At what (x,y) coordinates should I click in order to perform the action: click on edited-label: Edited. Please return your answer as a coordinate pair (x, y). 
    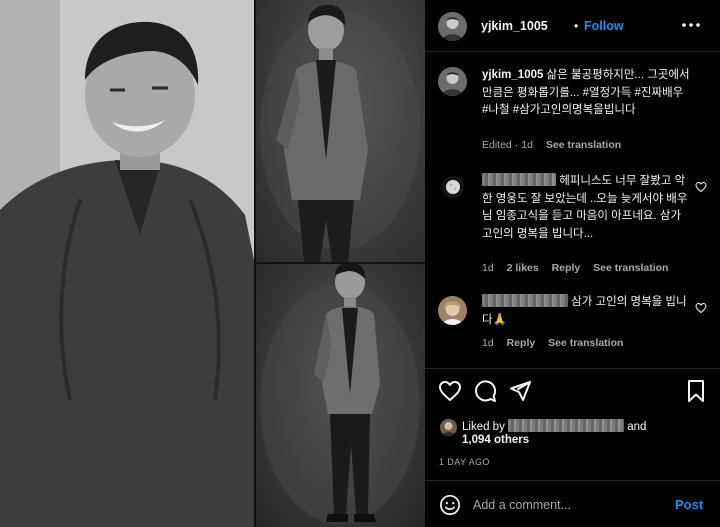
    Looking at the image, I should click on (497, 145).